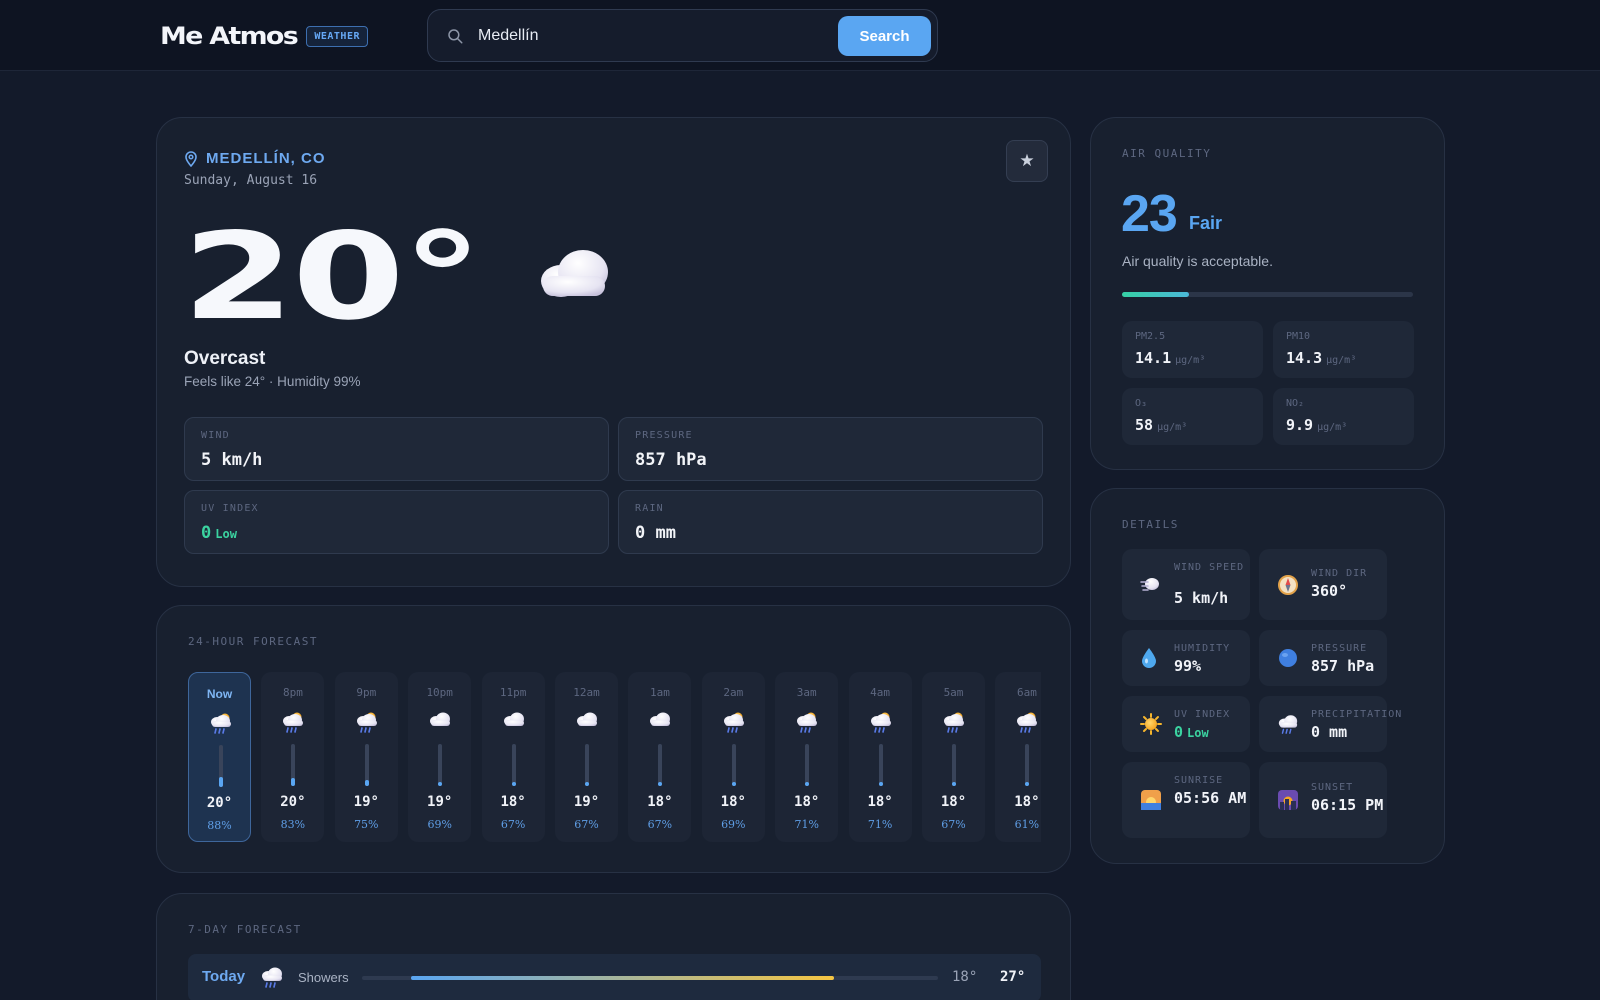 The width and height of the screenshot is (1600, 1000). What do you see at coordinates (219, 757) in the screenshot?
I see `hour-item: Now 20° 88%` at bounding box center [219, 757].